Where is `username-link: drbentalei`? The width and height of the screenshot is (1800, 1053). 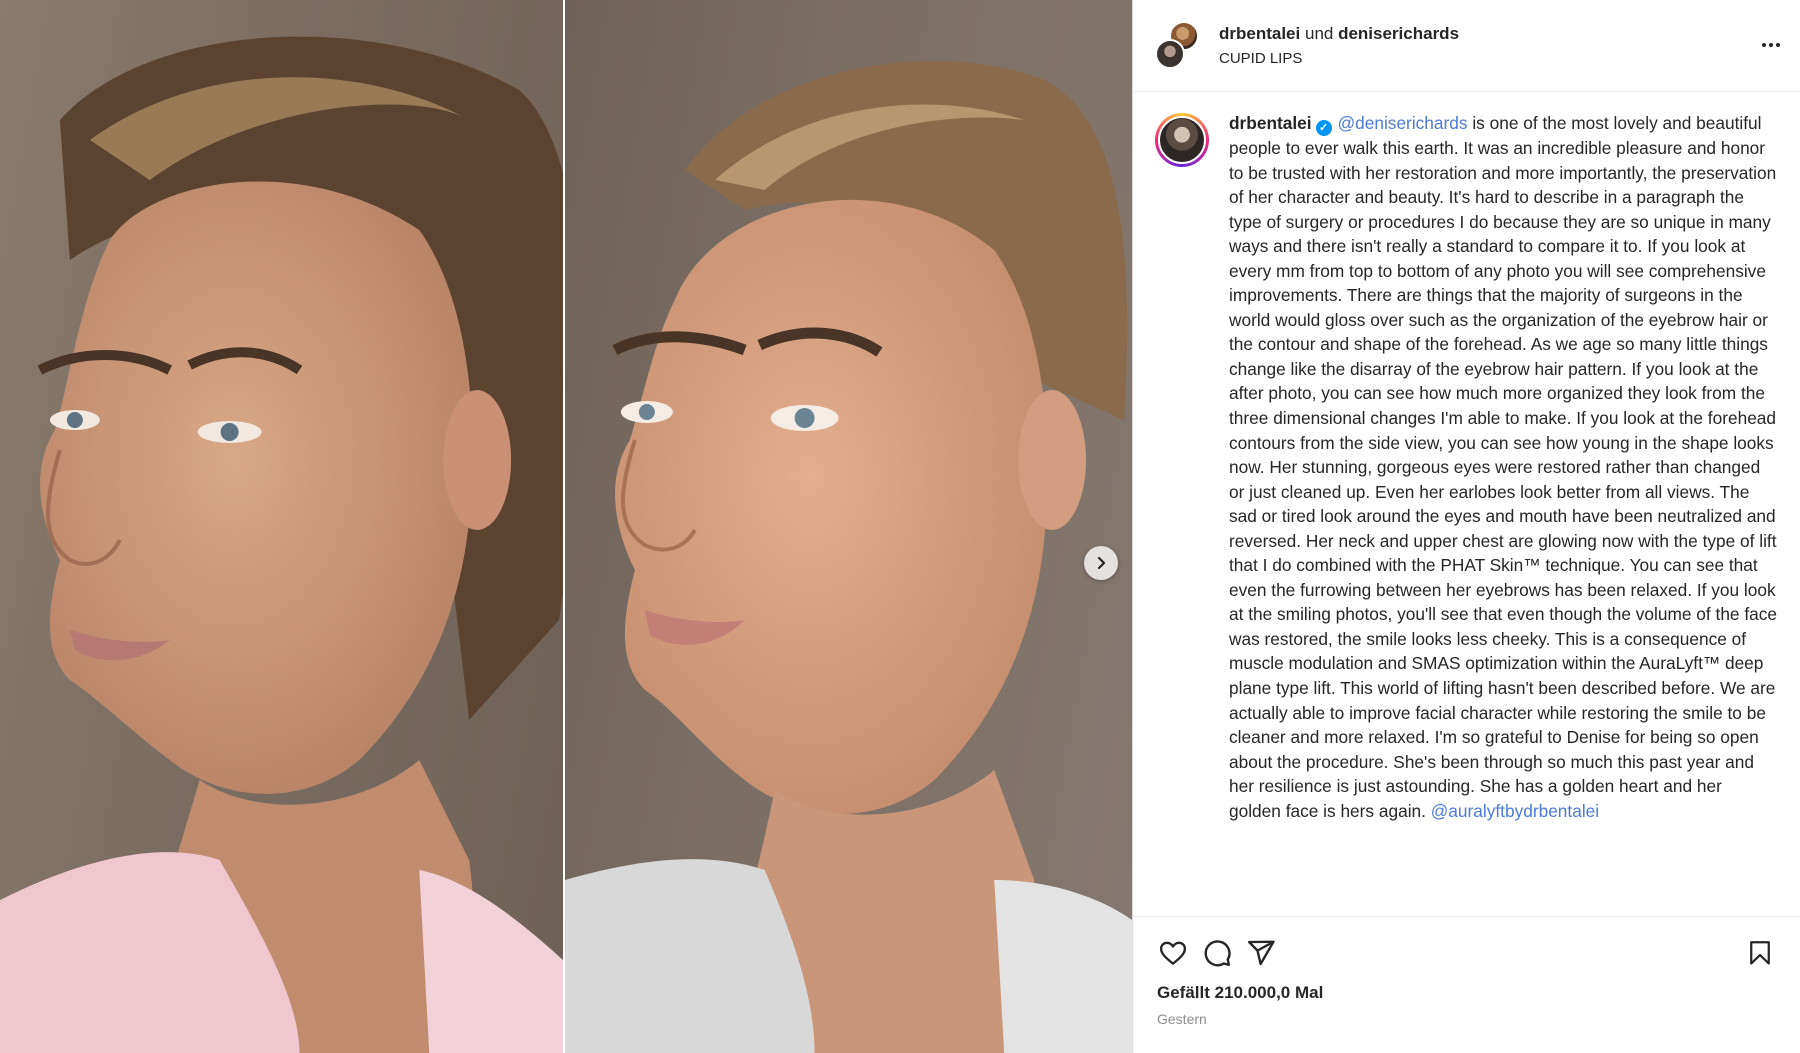 username-link: drbentalei is located at coordinates (1259, 33).